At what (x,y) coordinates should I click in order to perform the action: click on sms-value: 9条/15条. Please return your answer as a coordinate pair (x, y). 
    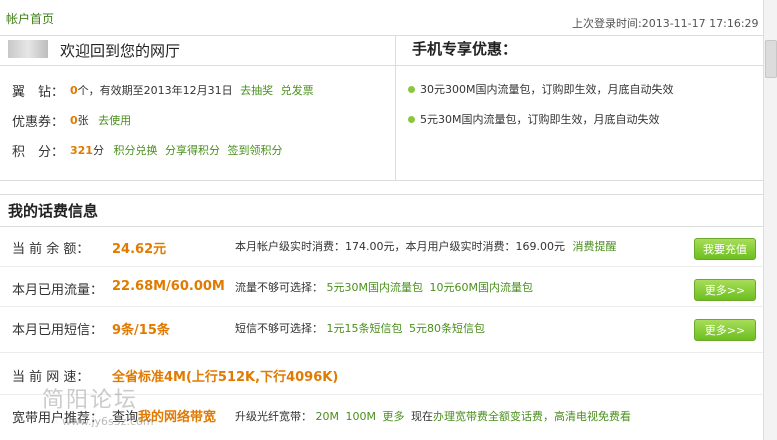
    Looking at the image, I should click on (141, 330).